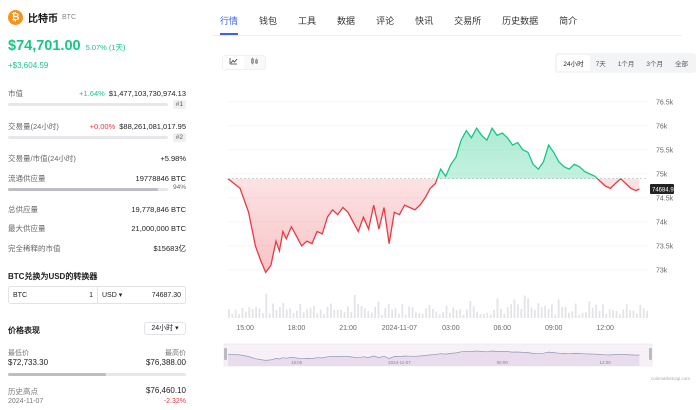 The height and width of the screenshot is (410, 700). Describe the element at coordinates (179, 137) in the screenshot. I see `volume-rank-badge: #2` at that location.